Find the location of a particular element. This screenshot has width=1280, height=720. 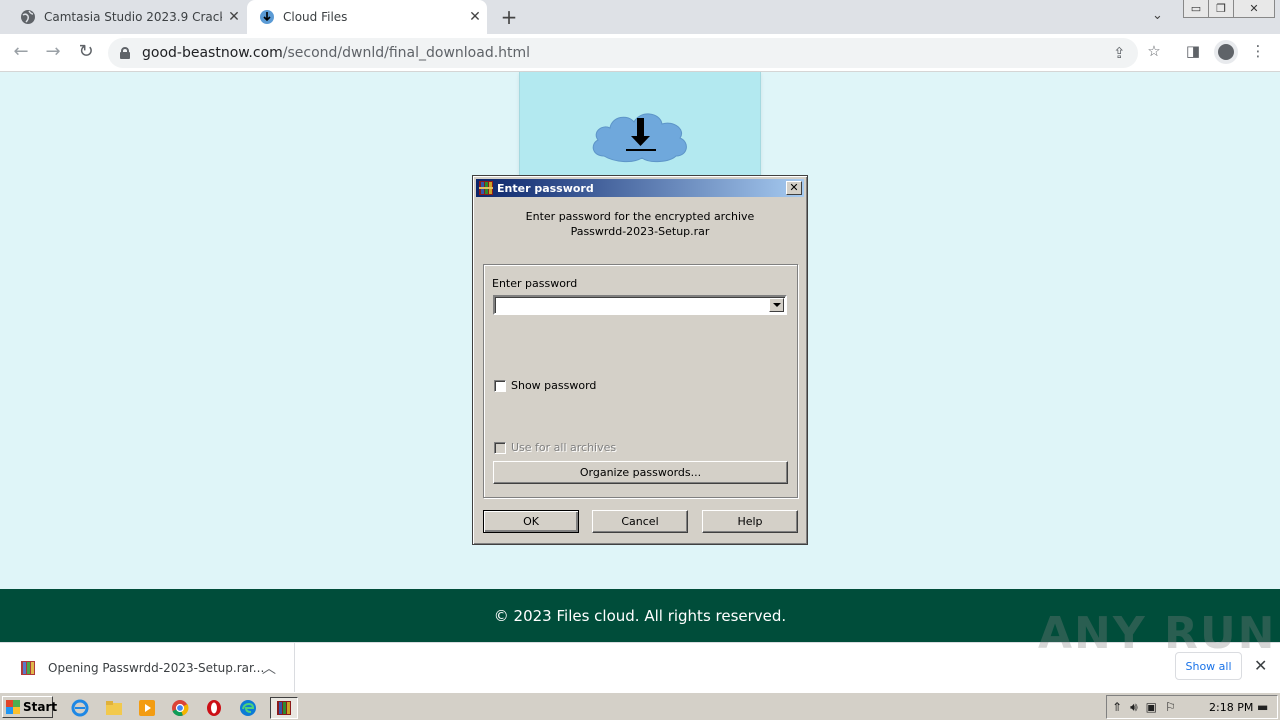

footer-copyright: © 2023 Files cloud. All rights reserved. is located at coordinates (640, 615).